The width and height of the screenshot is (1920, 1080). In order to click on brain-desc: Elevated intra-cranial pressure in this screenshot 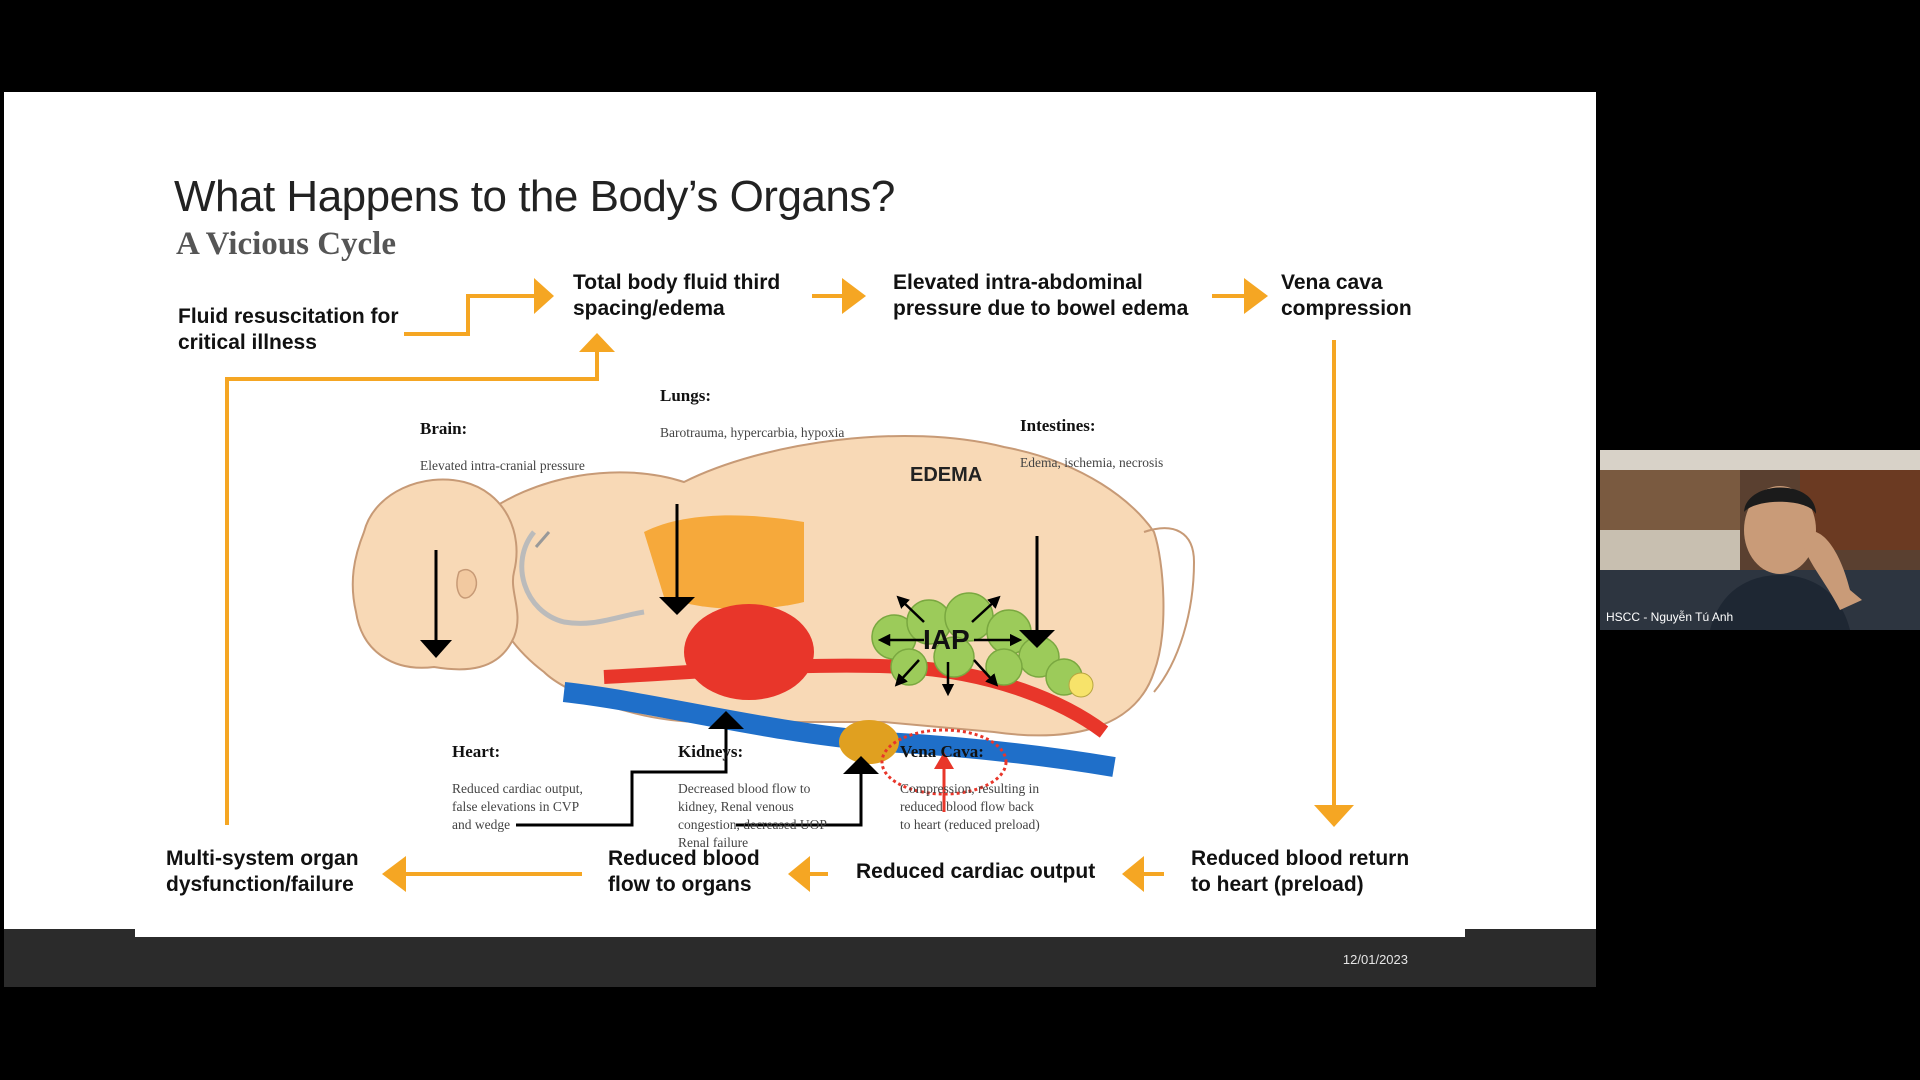, I will do `click(502, 465)`.